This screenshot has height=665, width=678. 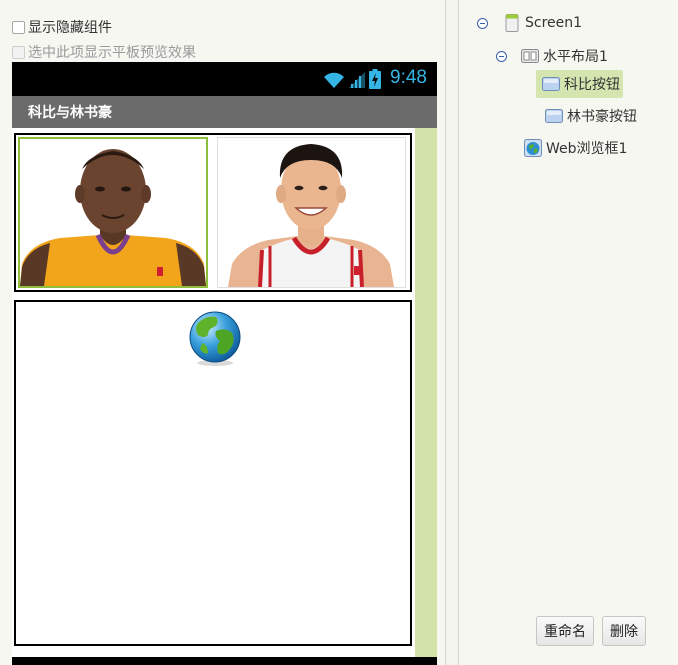 What do you see at coordinates (426, 396) in the screenshot?
I see `scroll-strip` at bounding box center [426, 396].